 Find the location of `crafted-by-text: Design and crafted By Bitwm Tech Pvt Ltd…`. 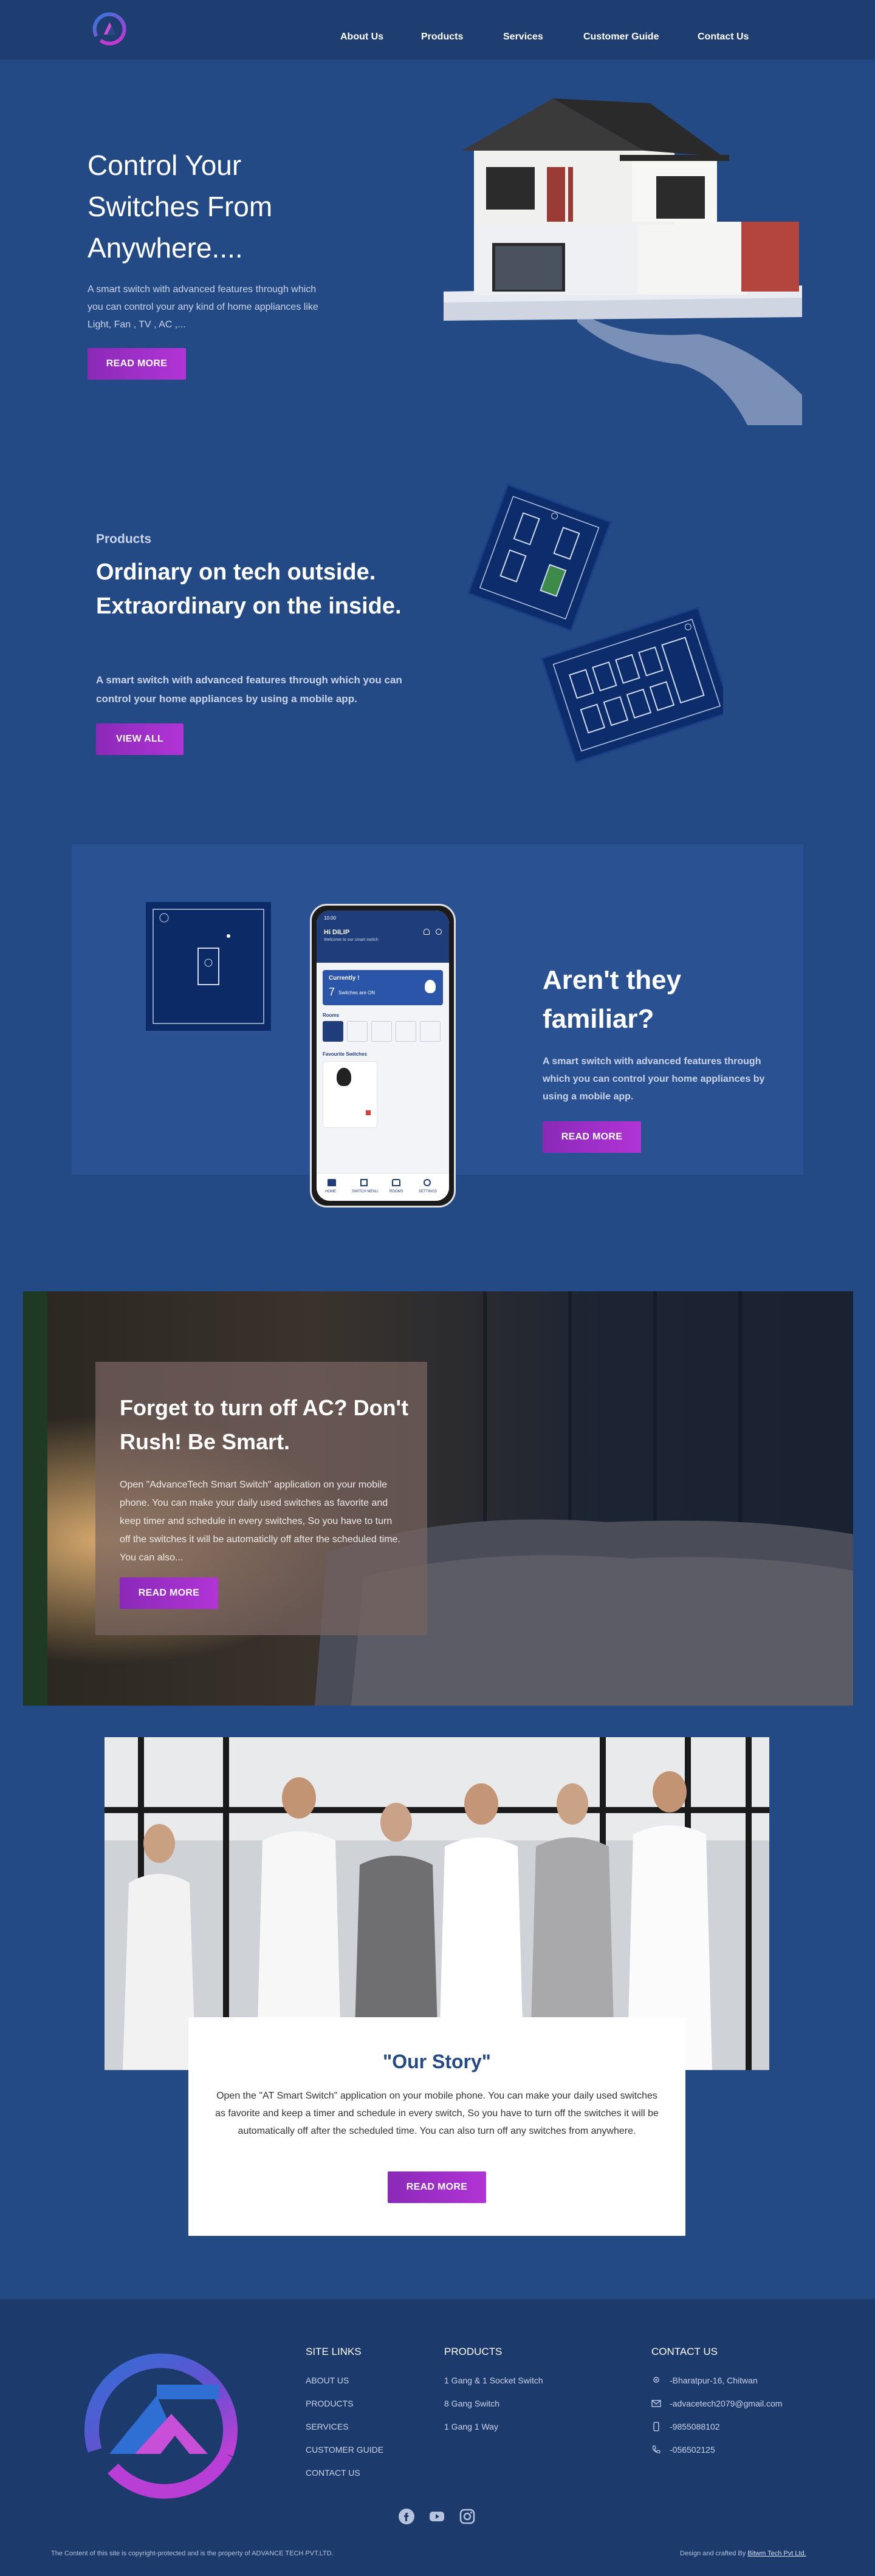

crafted-by-text: Design and crafted By Bitwm Tech Pvt Ltd… is located at coordinates (743, 2553).